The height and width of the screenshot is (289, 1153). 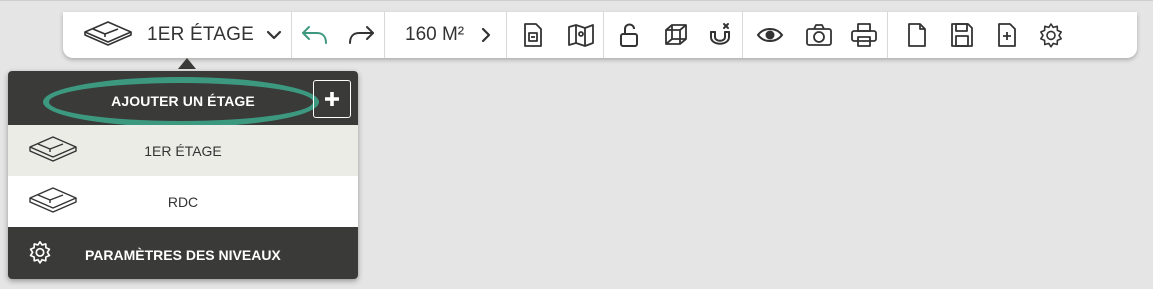 I want to click on camera-icon, so click(x=819, y=35).